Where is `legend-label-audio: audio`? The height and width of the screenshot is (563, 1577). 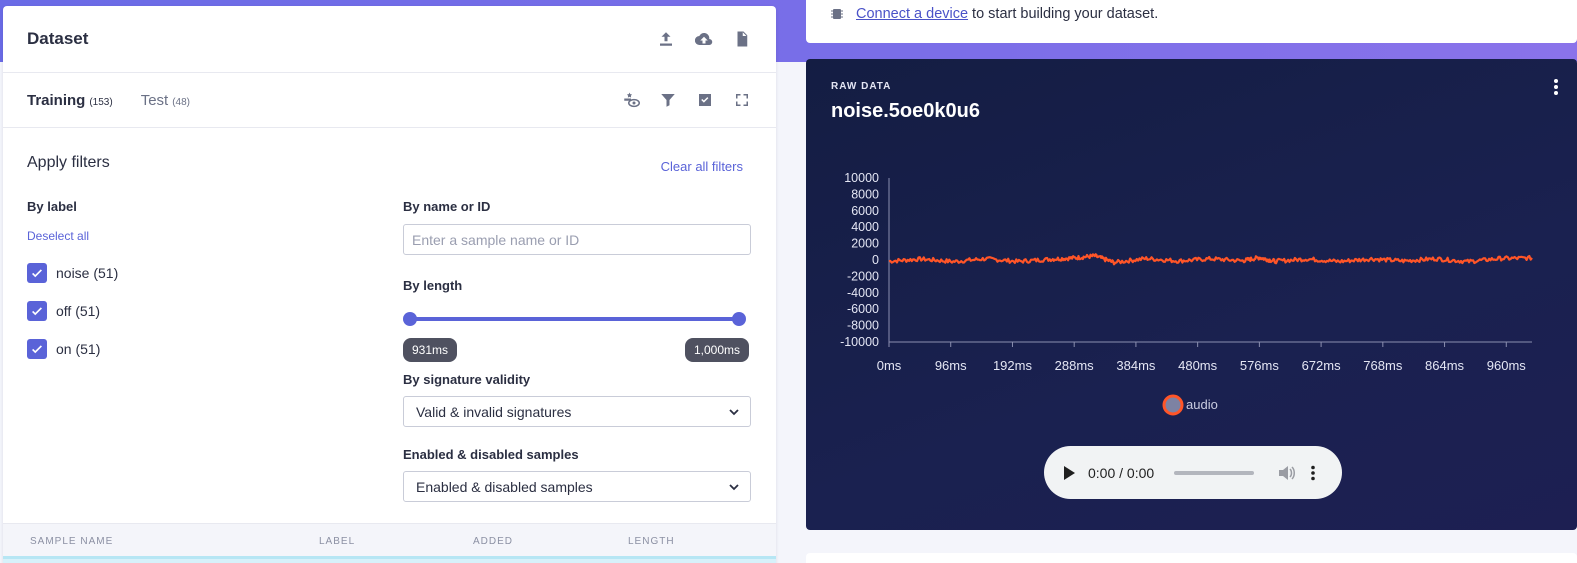
legend-label-audio: audio is located at coordinates (1202, 404).